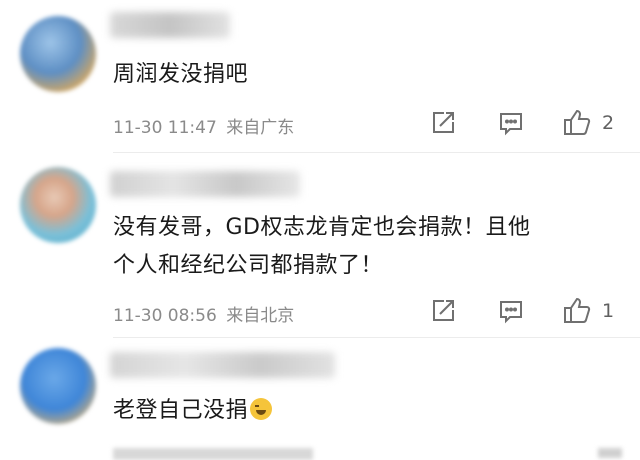  Describe the element at coordinates (608, 311) in the screenshot. I see `like-count: 1` at that location.